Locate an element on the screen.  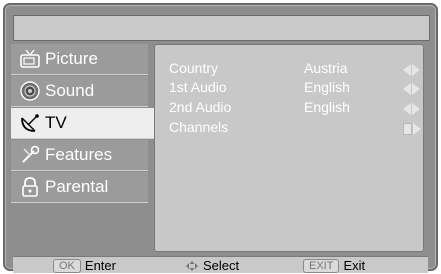
setting-row-country: Country Austria is located at coordinates (294, 70).